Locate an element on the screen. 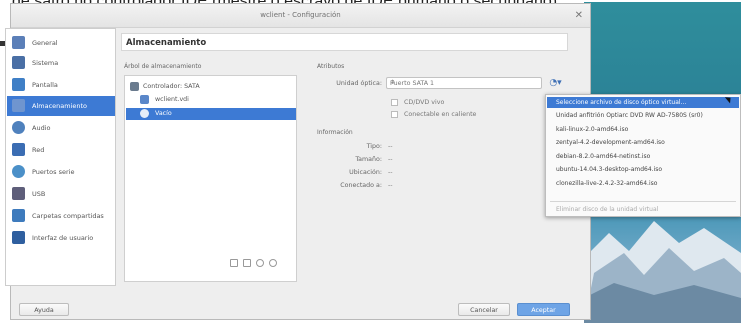 The width and height of the screenshot is (741, 323). serial-port-icon is located at coordinates (18, 171).